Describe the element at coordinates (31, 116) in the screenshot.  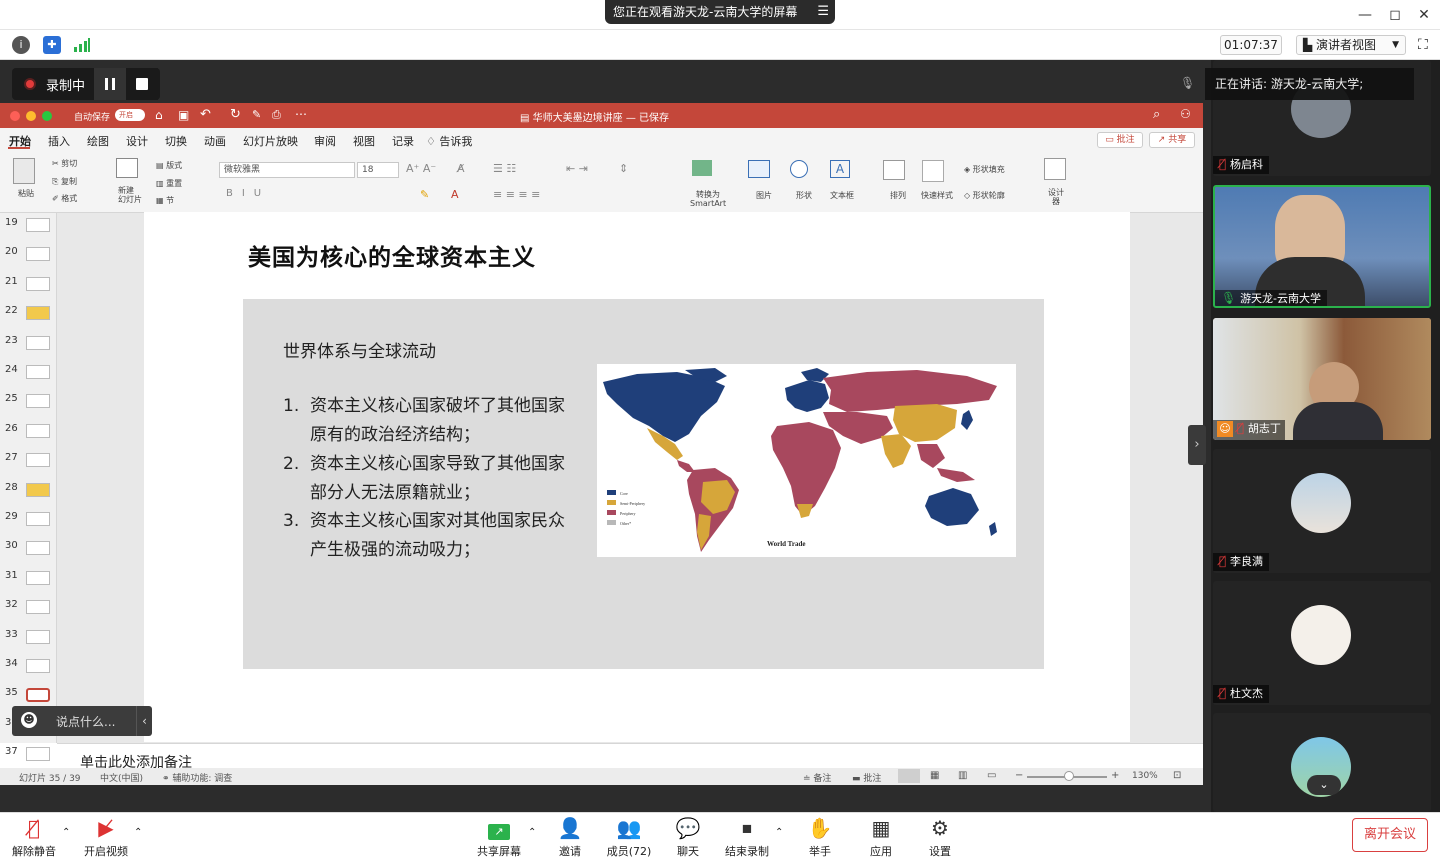
I see `mac-minimize-button` at that location.